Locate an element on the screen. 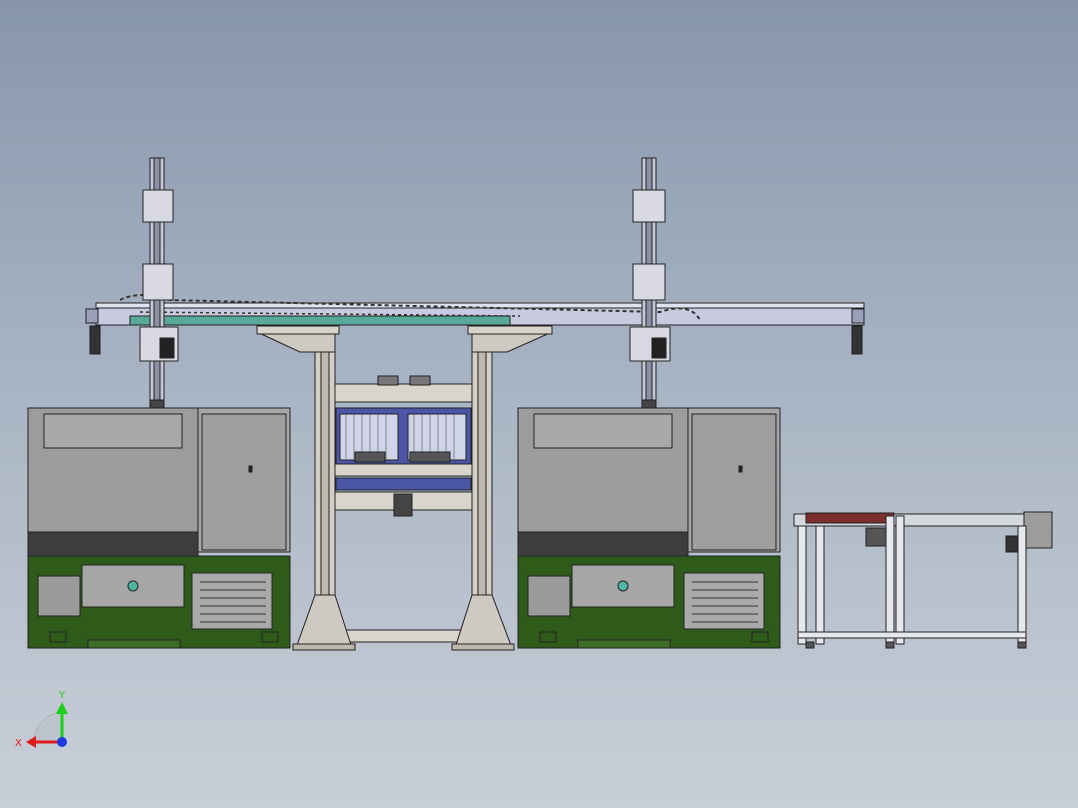 The image size is (1078, 808). x-axis-label: X is located at coordinates (18, 743).